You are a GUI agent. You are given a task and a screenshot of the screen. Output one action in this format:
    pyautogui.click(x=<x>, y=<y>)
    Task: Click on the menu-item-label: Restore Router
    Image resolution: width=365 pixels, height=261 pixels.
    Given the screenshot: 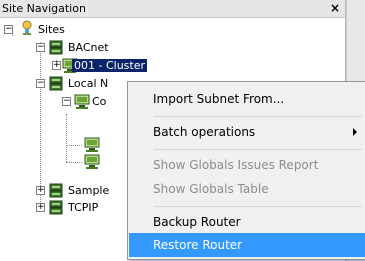 What is the action you would take?
    pyautogui.click(x=198, y=245)
    